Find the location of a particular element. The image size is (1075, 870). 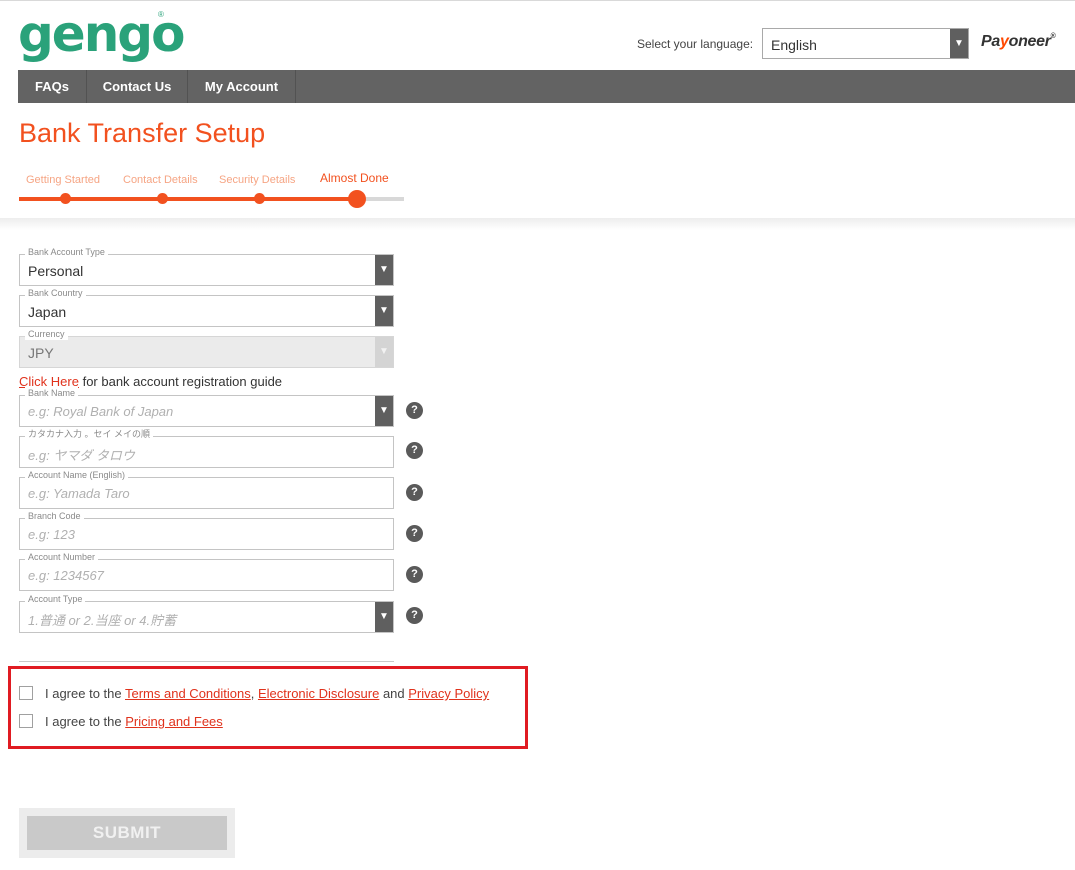

field-value: Personal is located at coordinates (56, 271).